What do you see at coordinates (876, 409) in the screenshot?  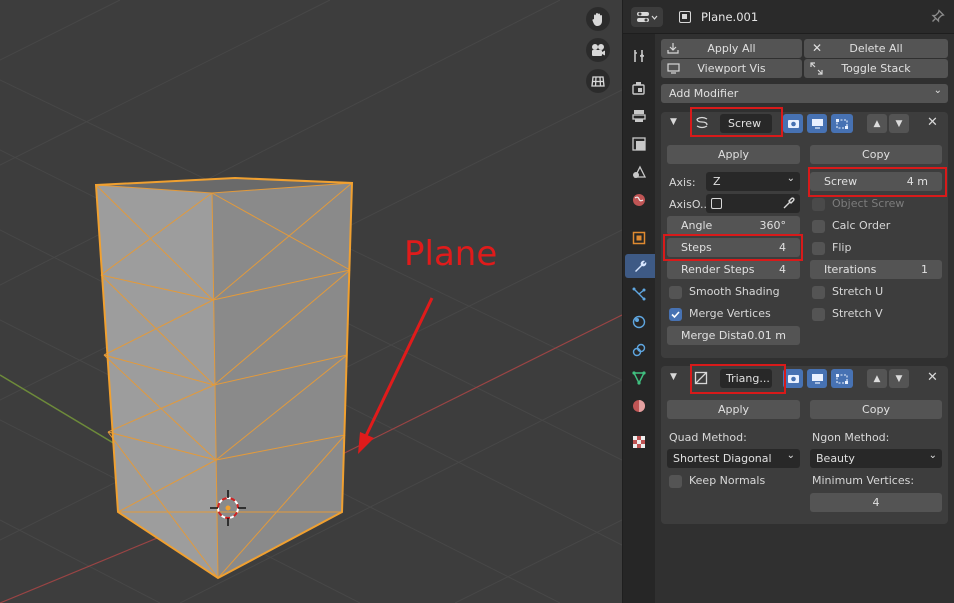 I see `triangulate-copy-button: Copy` at bounding box center [876, 409].